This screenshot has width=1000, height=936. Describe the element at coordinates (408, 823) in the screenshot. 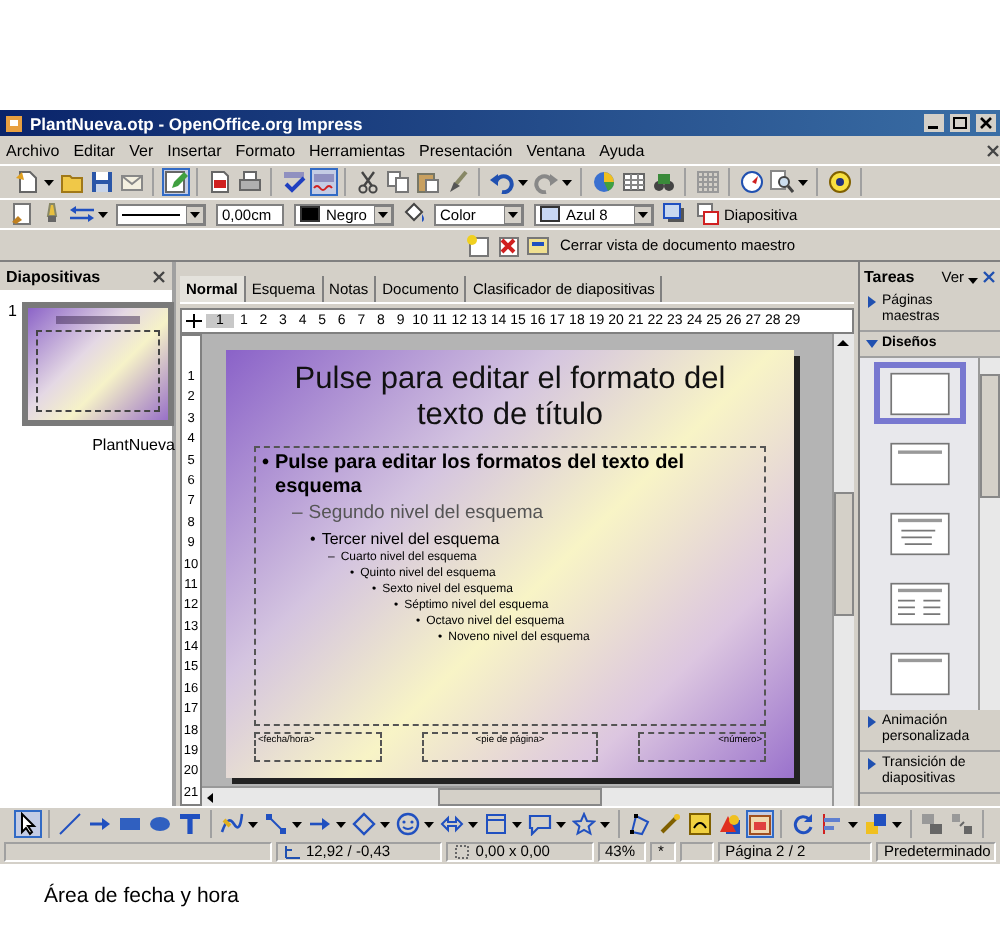

I see `smiley-icon` at that location.